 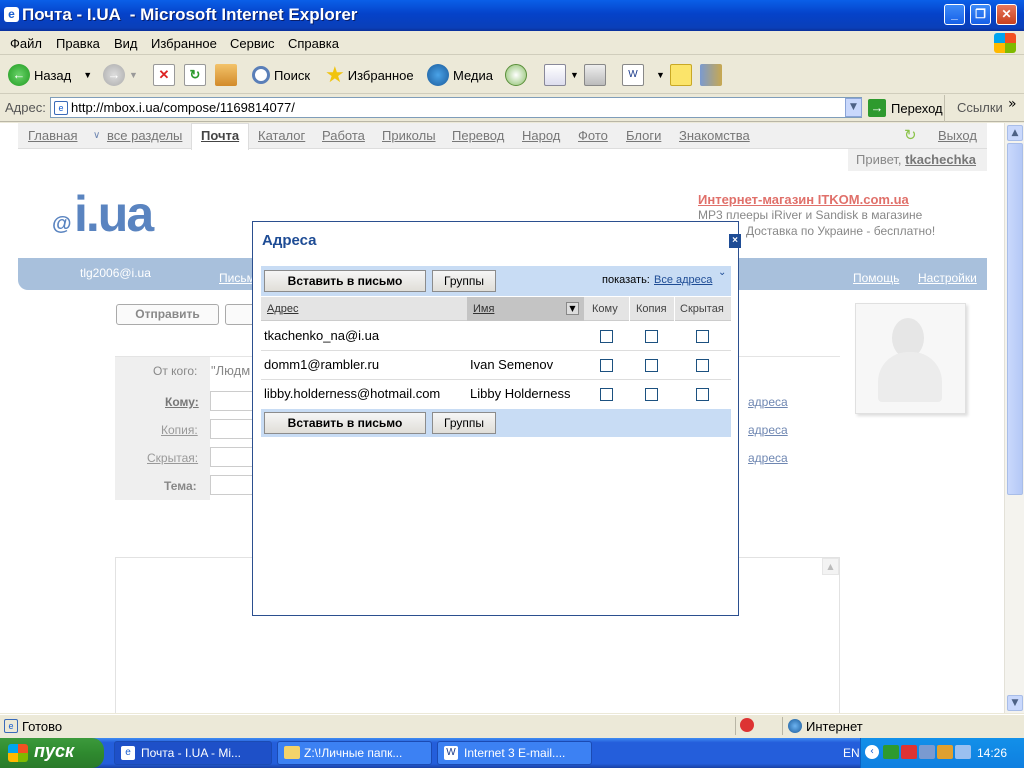 I want to click on tab-letters: Письм, so click(x=237, y=278).